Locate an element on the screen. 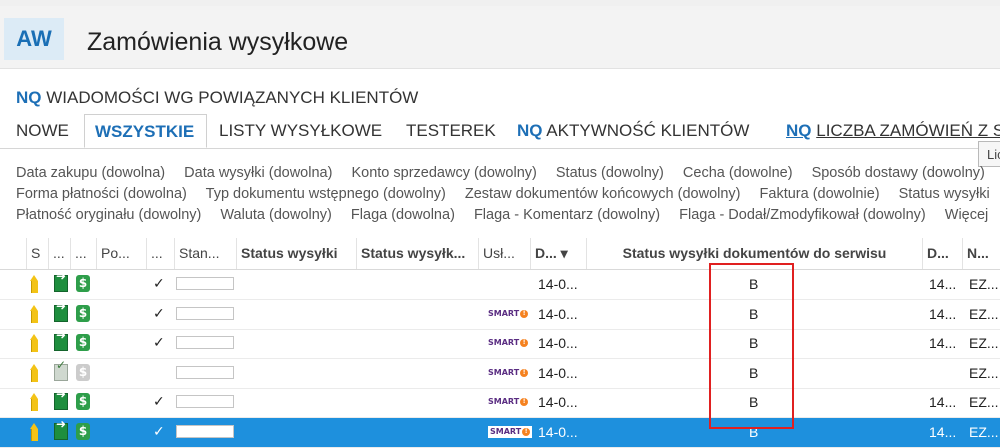 The image size is (1000, 448). saved-view-link: NQ WIADOMOŚCI WG POWIĄZANYCH KLIENTÓW is located at coordinates (217, 98).